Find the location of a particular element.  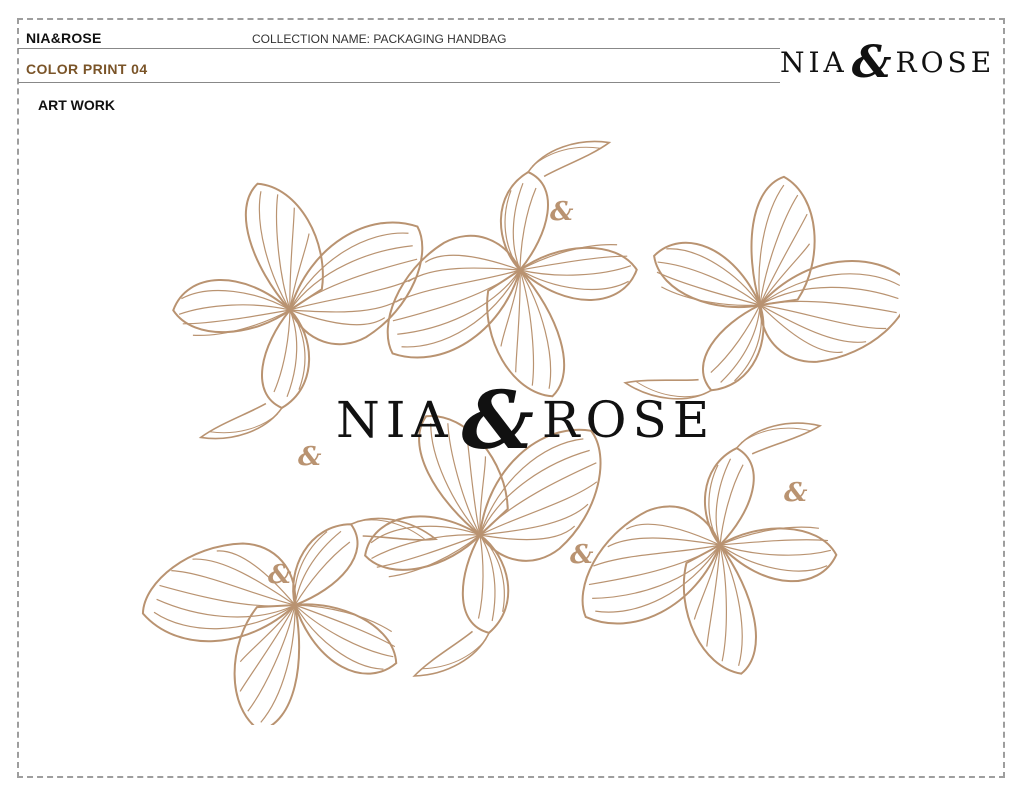

subheader-divider is located at coordinates (399, 82).